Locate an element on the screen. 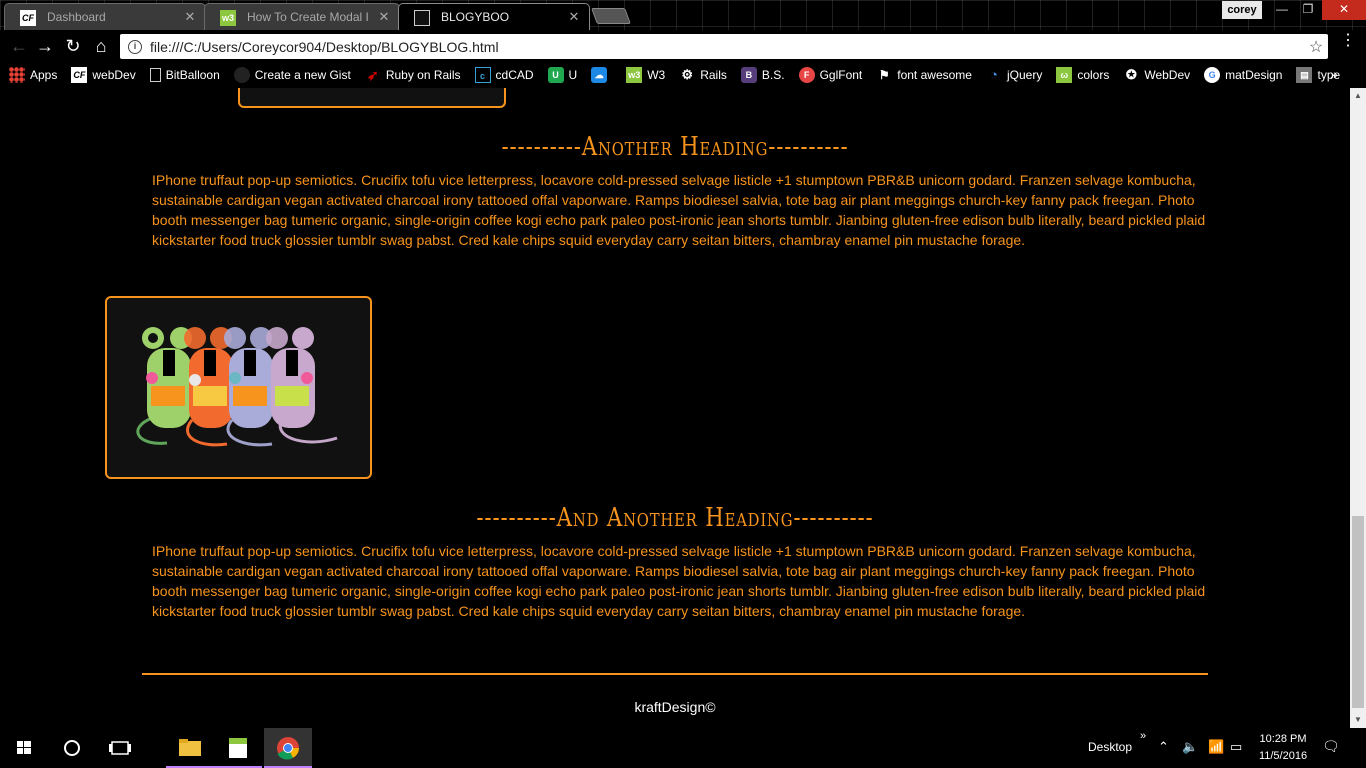 The image size is (1366, 768). windows-taskbar: Desktop » ⌃ 🔈 📶 ▭ 10:28 PM 11/5/2016 🗨 is located at coordinates (683, 748).